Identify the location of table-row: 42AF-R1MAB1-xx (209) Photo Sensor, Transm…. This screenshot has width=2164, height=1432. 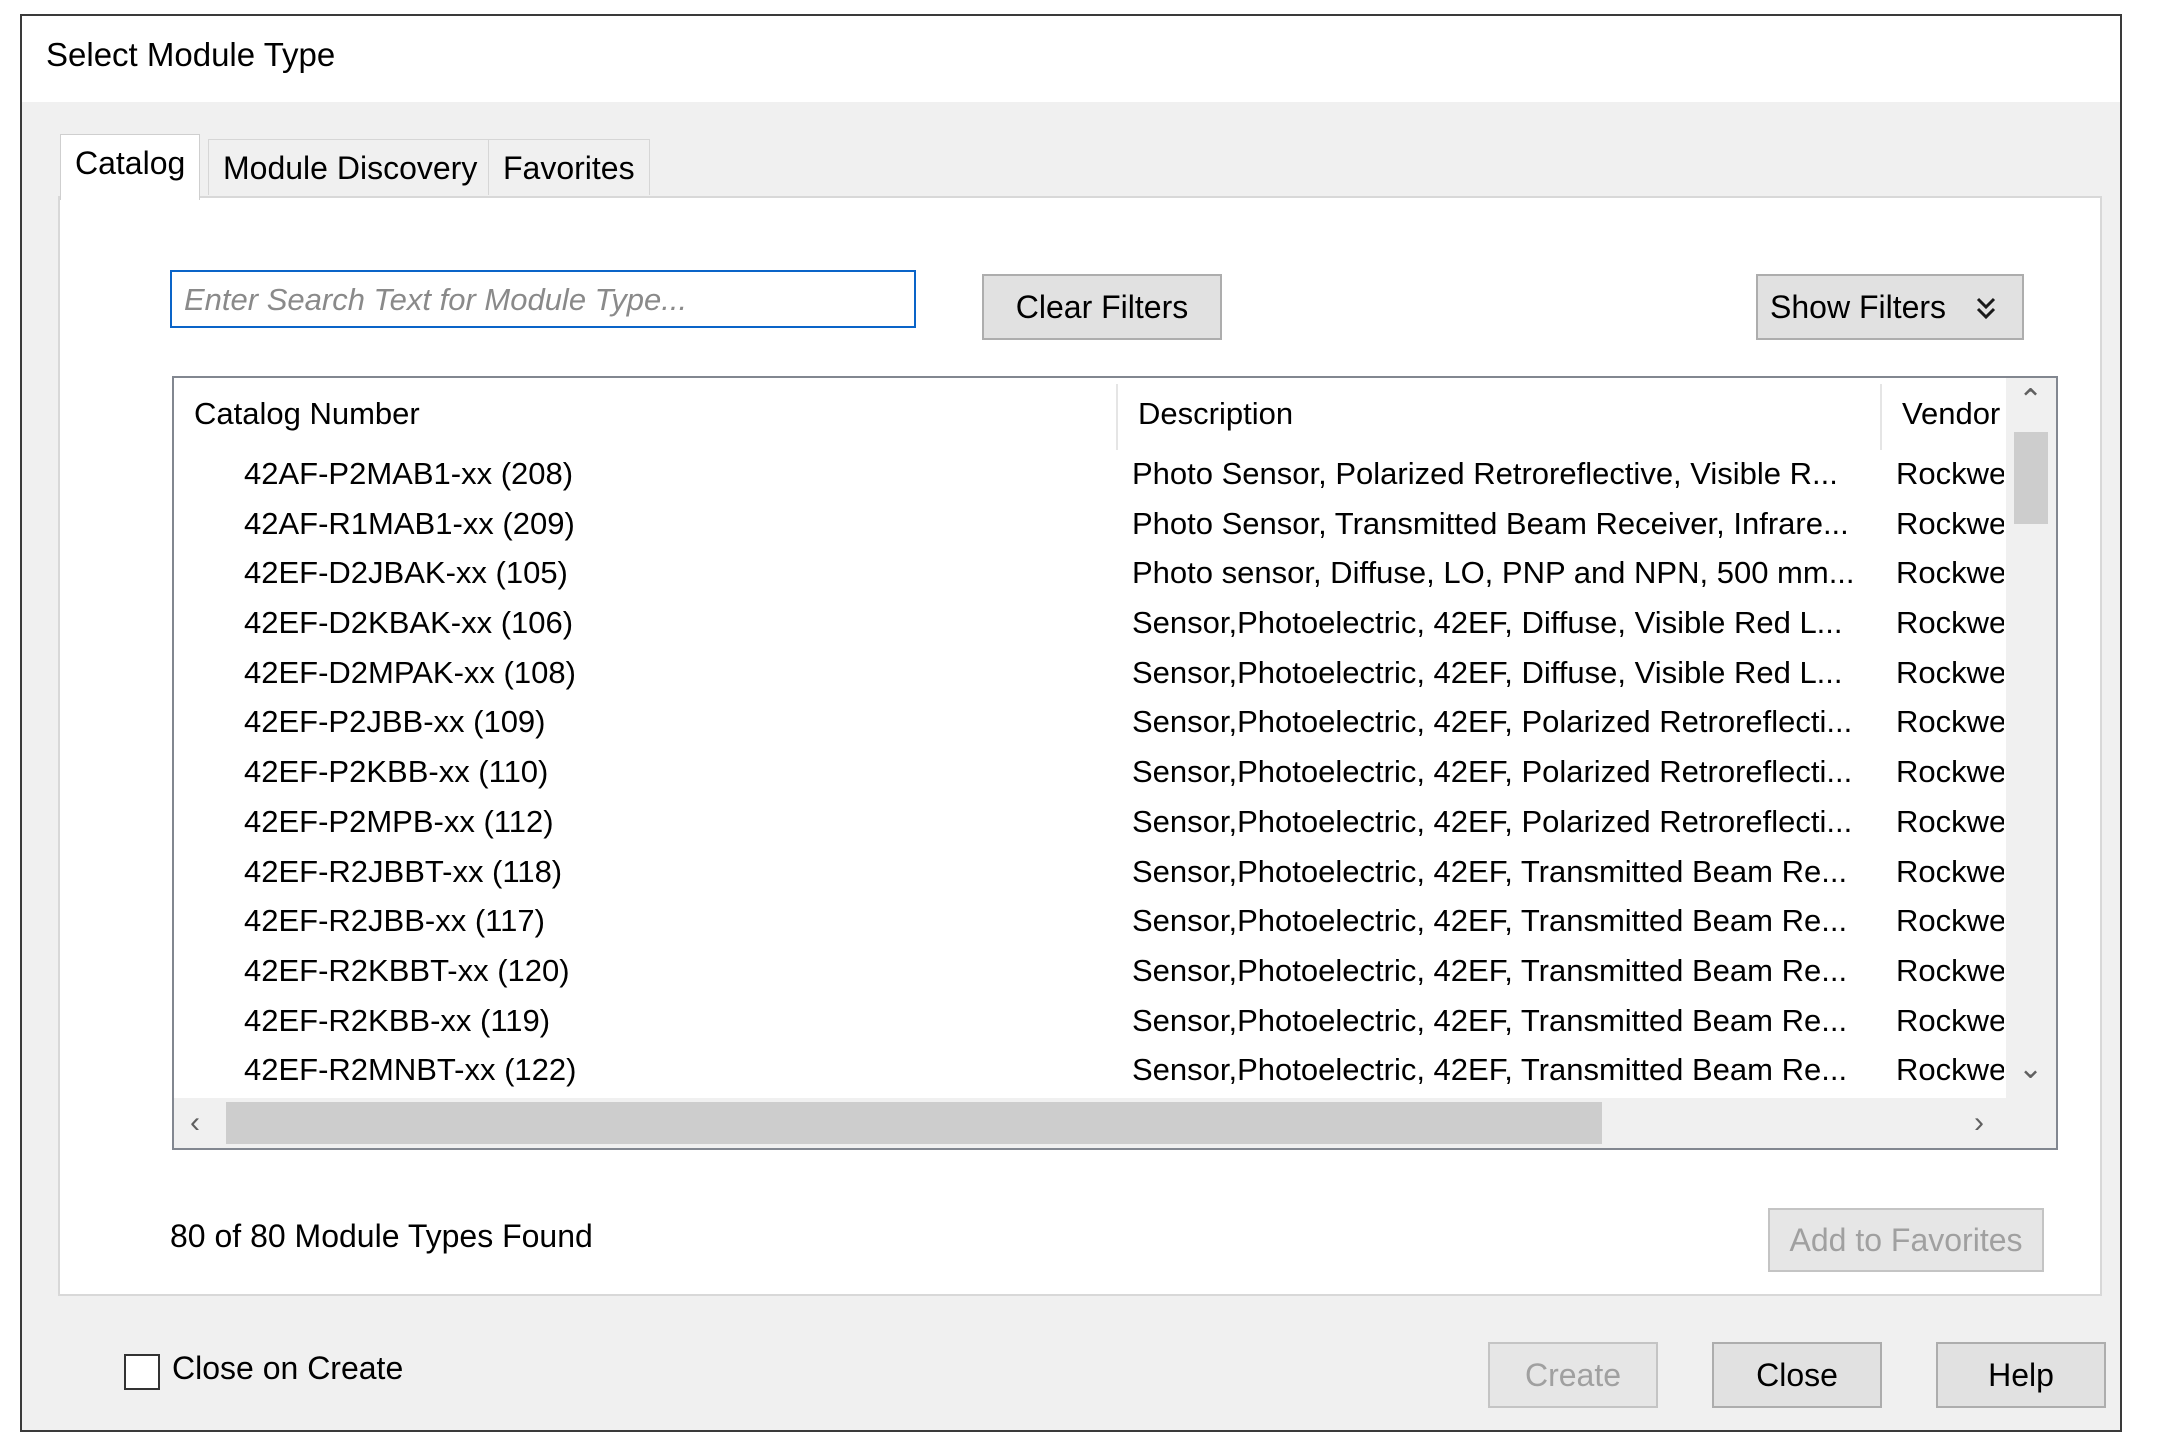
(1090, 525).